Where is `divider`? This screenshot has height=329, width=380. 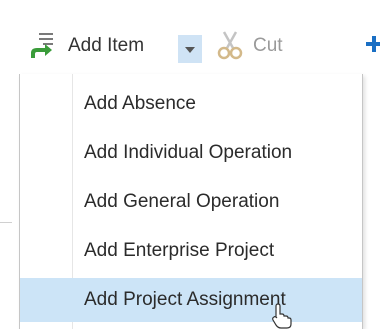
divider is located at coordinates (6, 222).